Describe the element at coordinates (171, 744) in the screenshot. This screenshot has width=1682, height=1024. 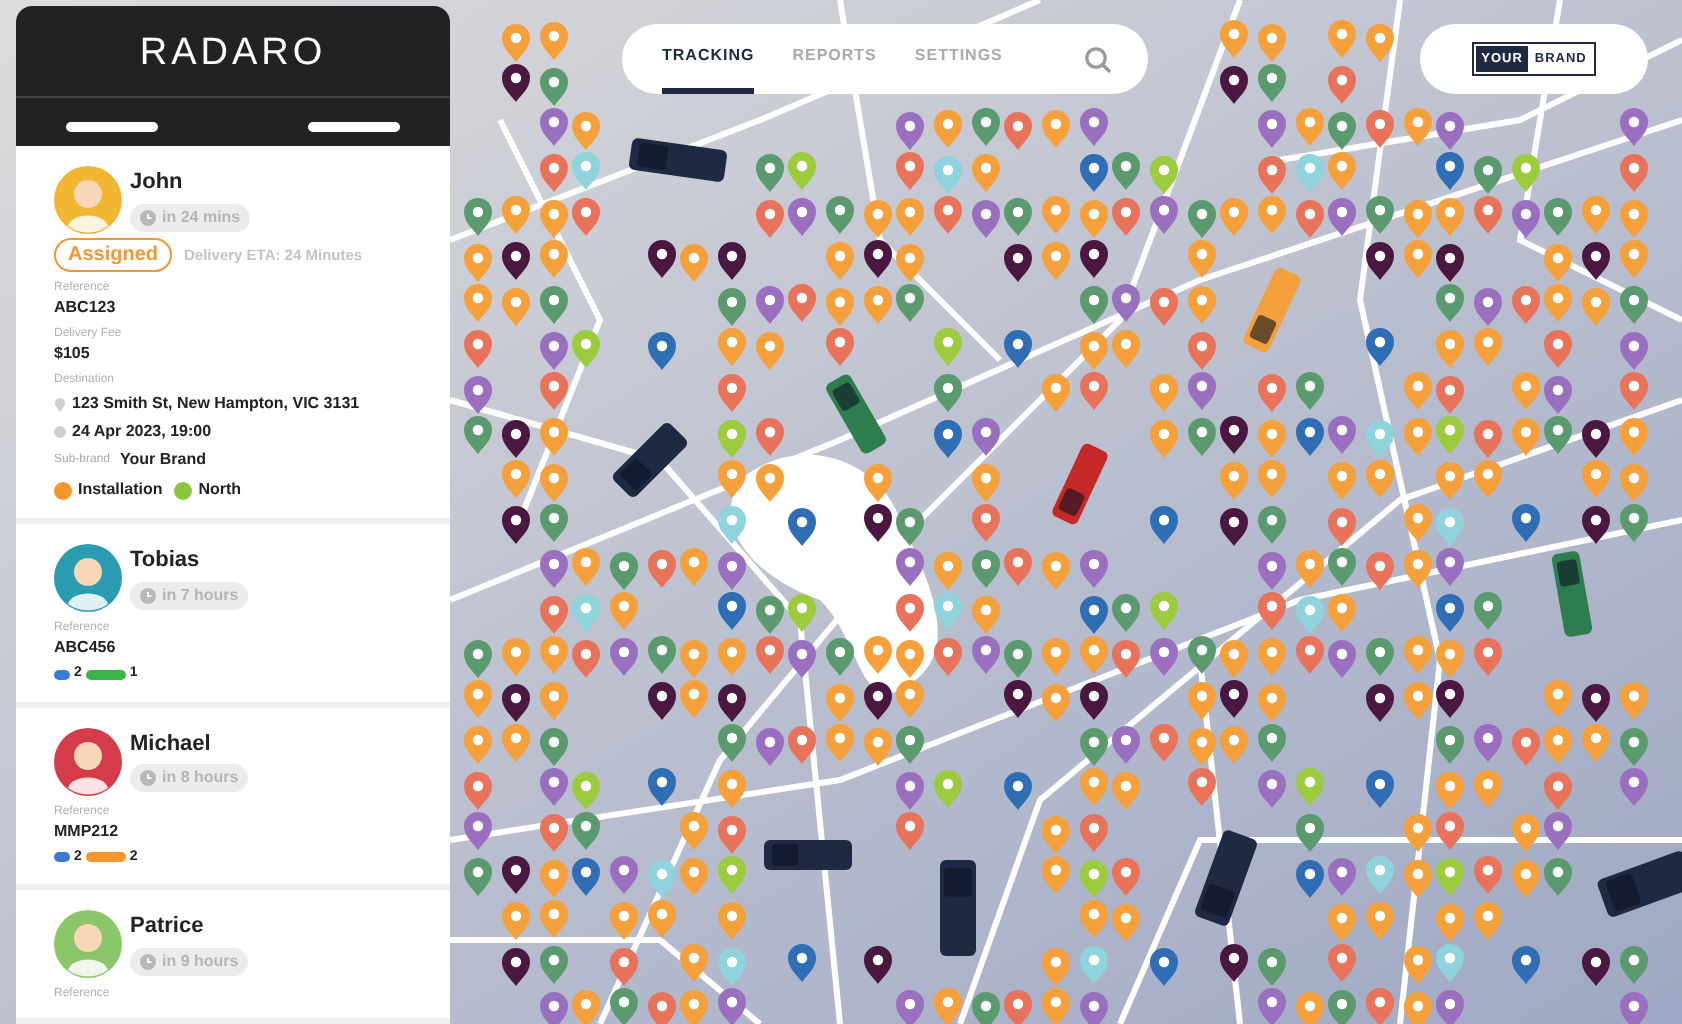
I see `driver-name: Michael` at that location.